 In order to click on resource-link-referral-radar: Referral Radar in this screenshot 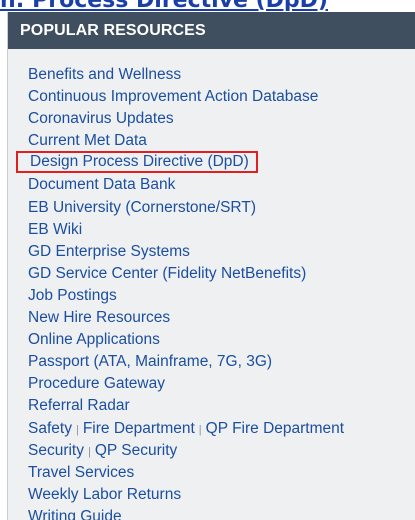, I will do `click(79, 405)`.